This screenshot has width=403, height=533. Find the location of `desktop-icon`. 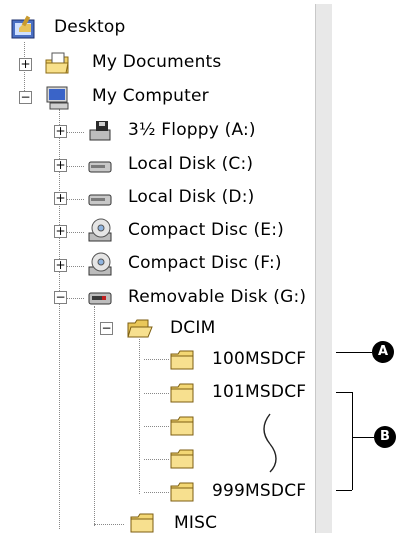

desktop-icon is located at coordinates (24, 28).